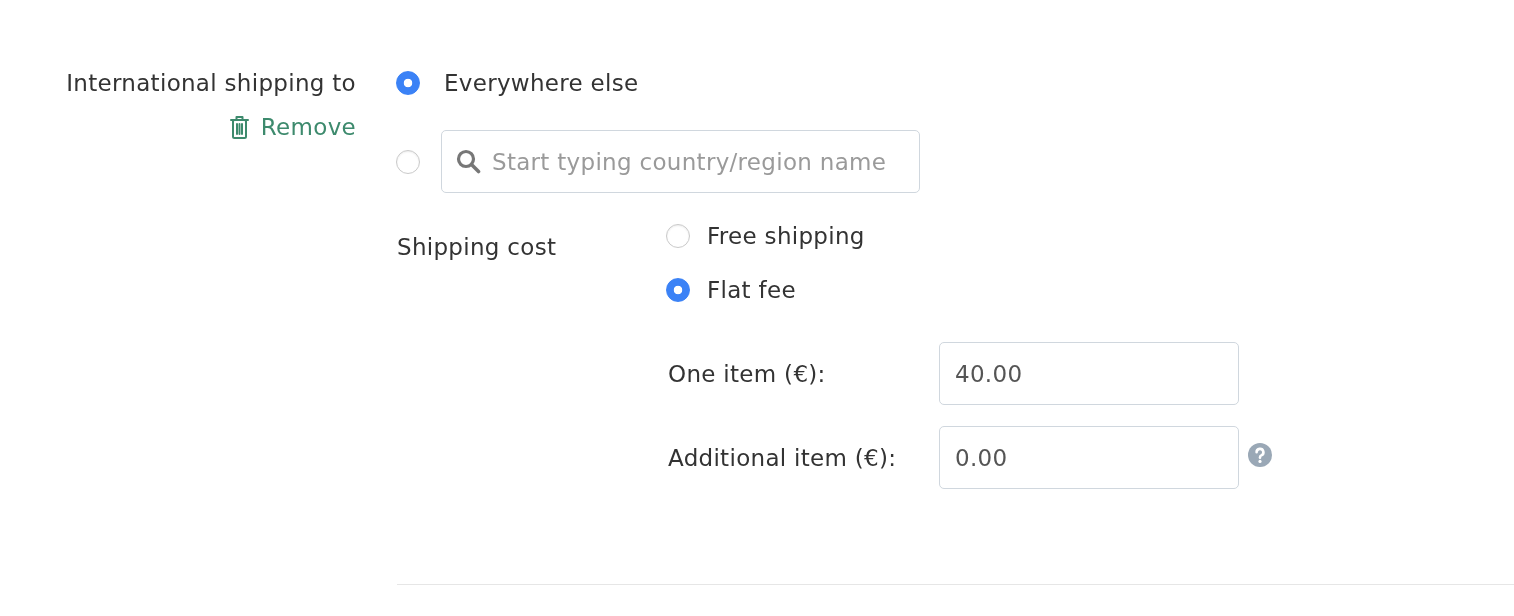  Describe the element at coordinates (468, 161) in the screenshot. I see `search-icon` at that location.